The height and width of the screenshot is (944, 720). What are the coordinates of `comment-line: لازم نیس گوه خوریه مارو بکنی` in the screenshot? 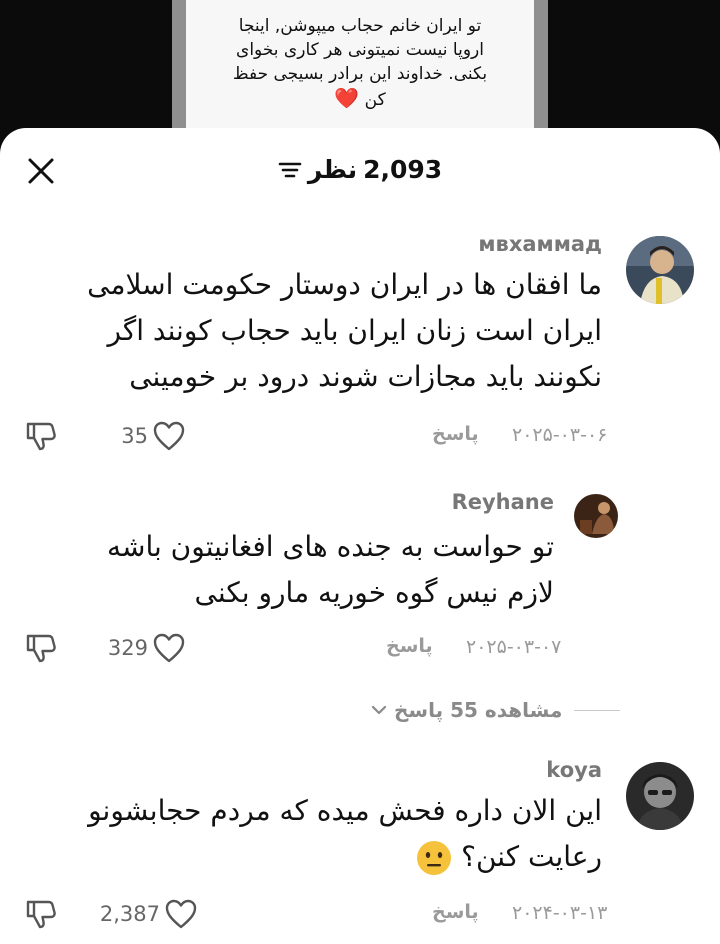 It's located at (374, 592).